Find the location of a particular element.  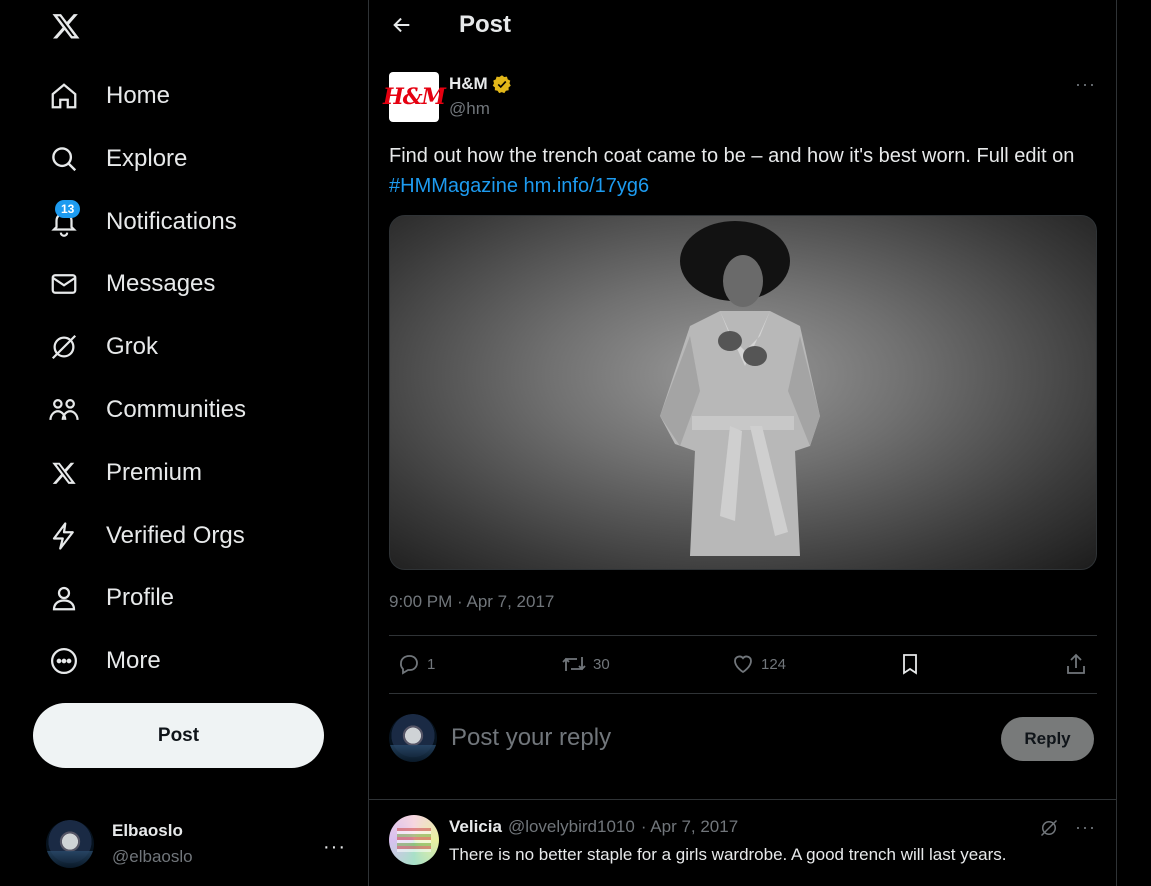

reply-author-handle: @lovelybird1010 is located at coordinates (571, 827).